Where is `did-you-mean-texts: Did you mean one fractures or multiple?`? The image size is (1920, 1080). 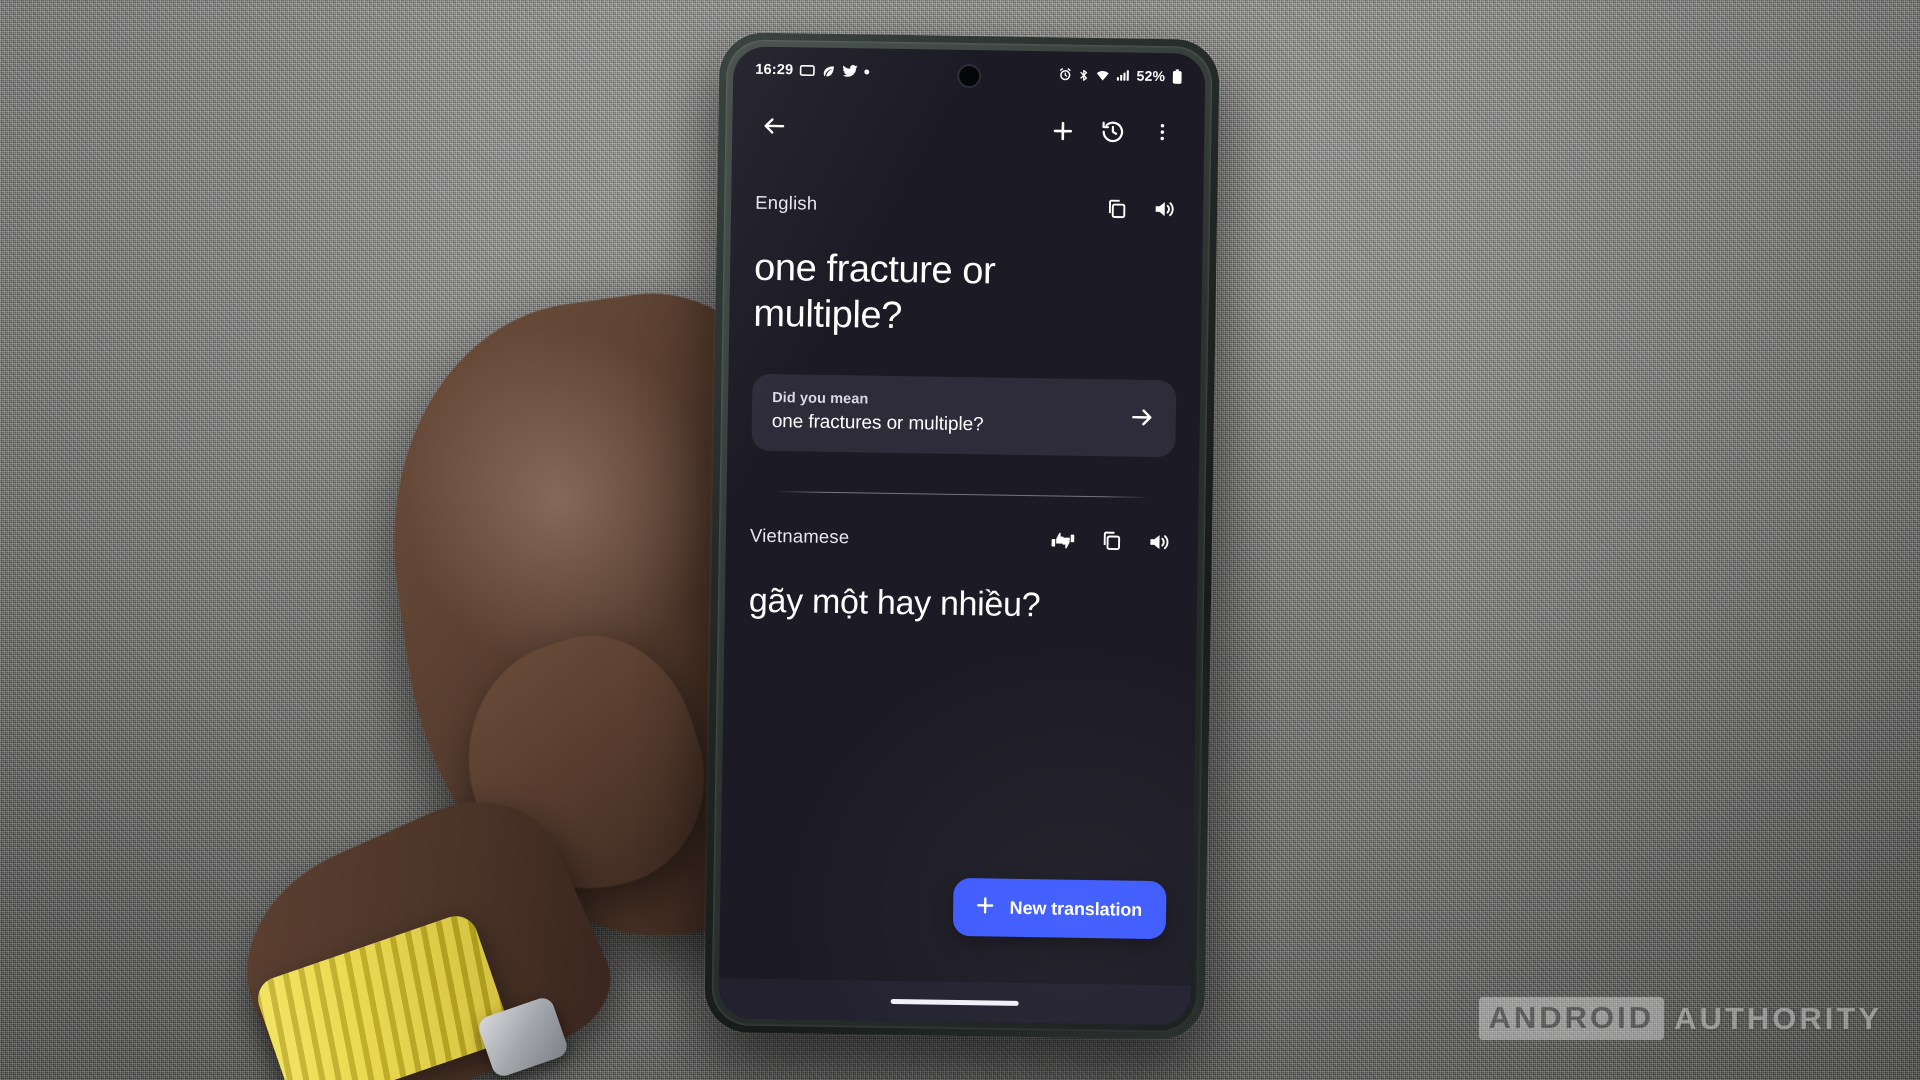
did-you-mean-texts: Did you mean one fractures or multiple? is located at coordinates (945, 414).